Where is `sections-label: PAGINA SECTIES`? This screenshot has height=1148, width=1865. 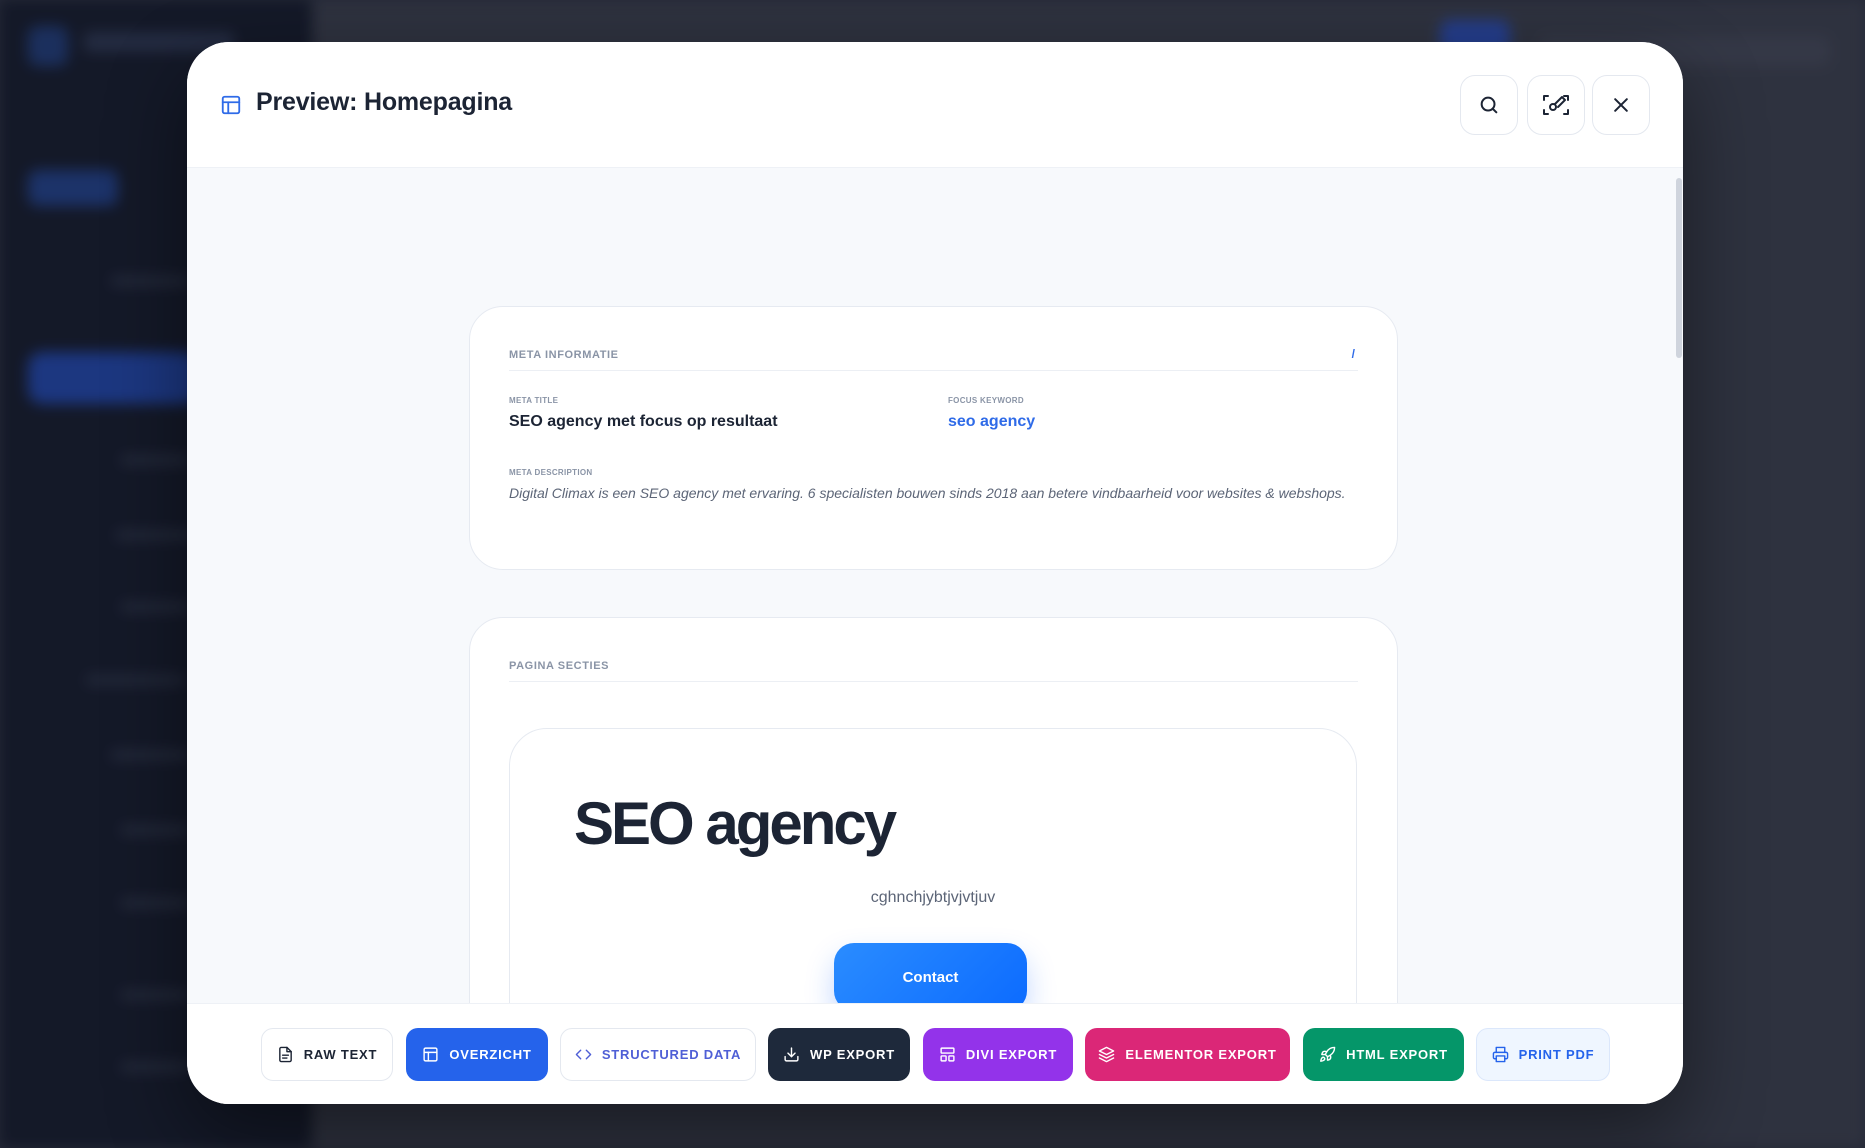
sections-label: PAGINA SECTIES is located at coordinates (559, 666).